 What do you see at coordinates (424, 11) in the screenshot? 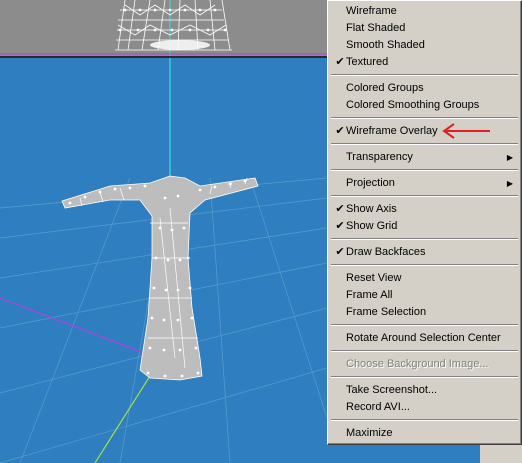
I see `menu-item-wireframe: Wireframe` at bounding box center [424, 11].